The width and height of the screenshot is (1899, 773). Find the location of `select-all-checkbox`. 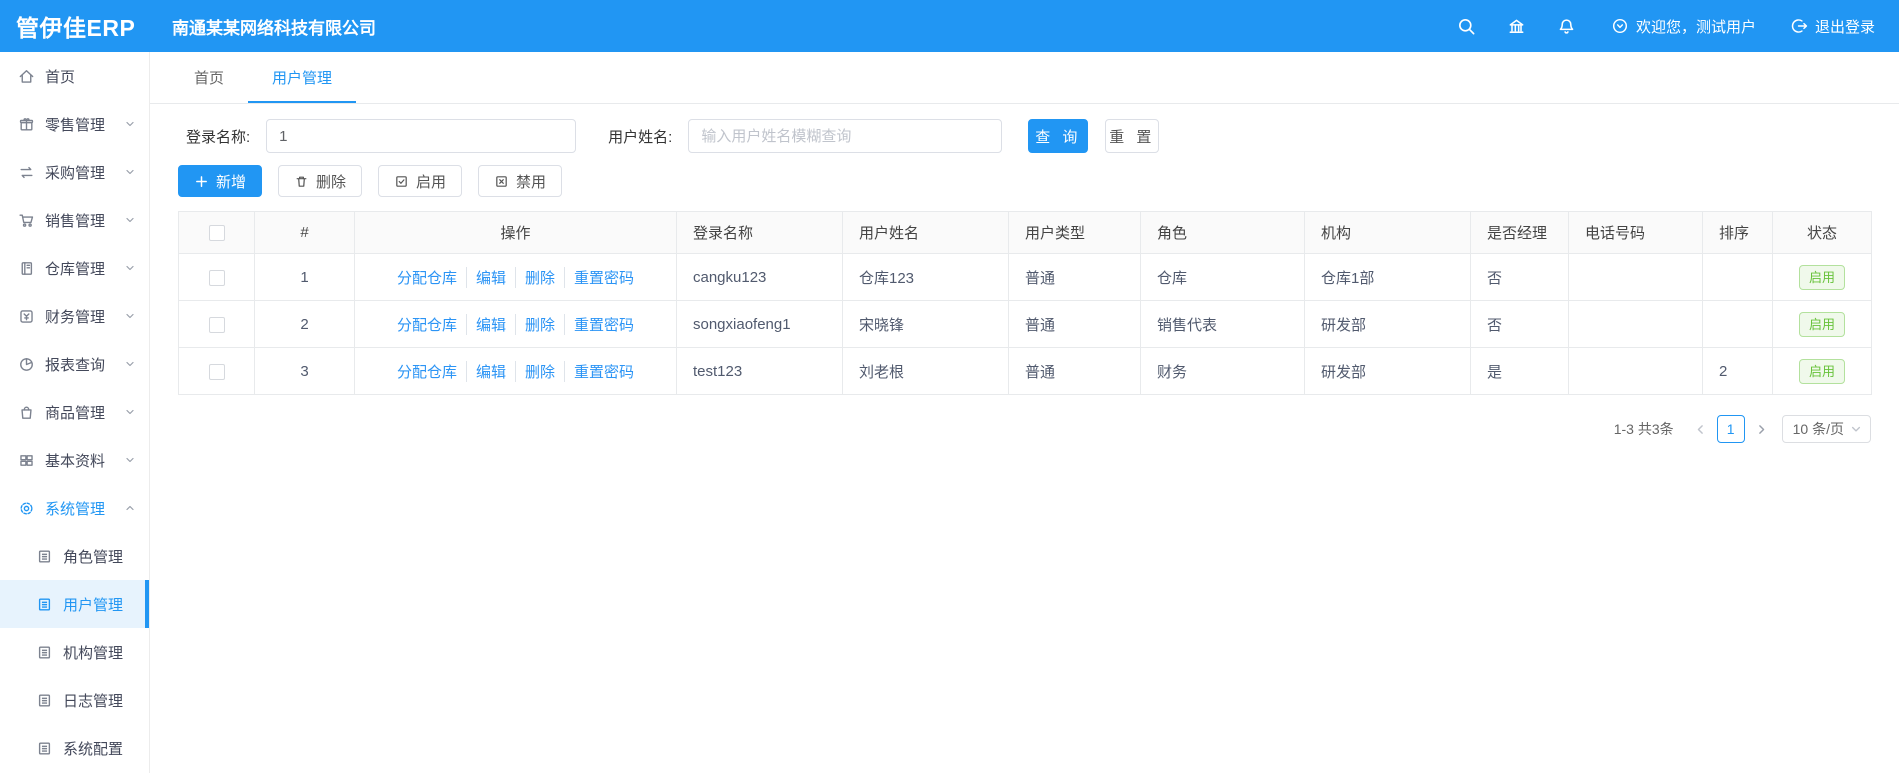

select-all-checkbox is located at coordinates (216, 233).